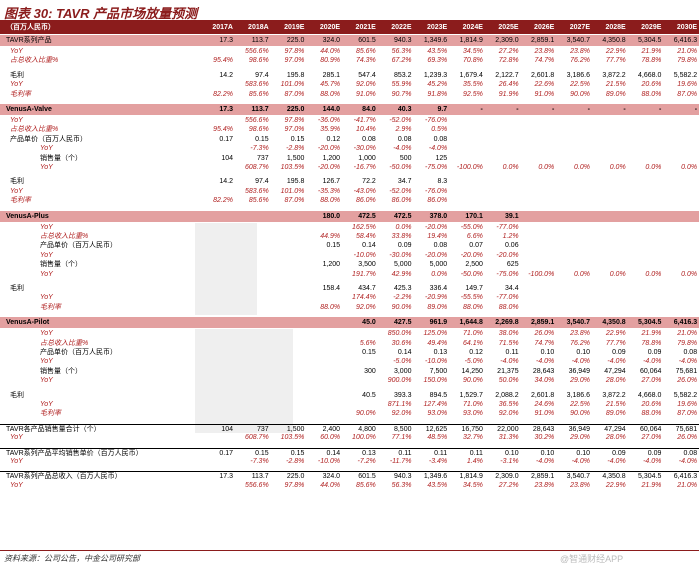  What do you see at coordinates (615, 381) in the screenshot?
I see `table-cell: 28.0%` at bounding box center [615, 381].